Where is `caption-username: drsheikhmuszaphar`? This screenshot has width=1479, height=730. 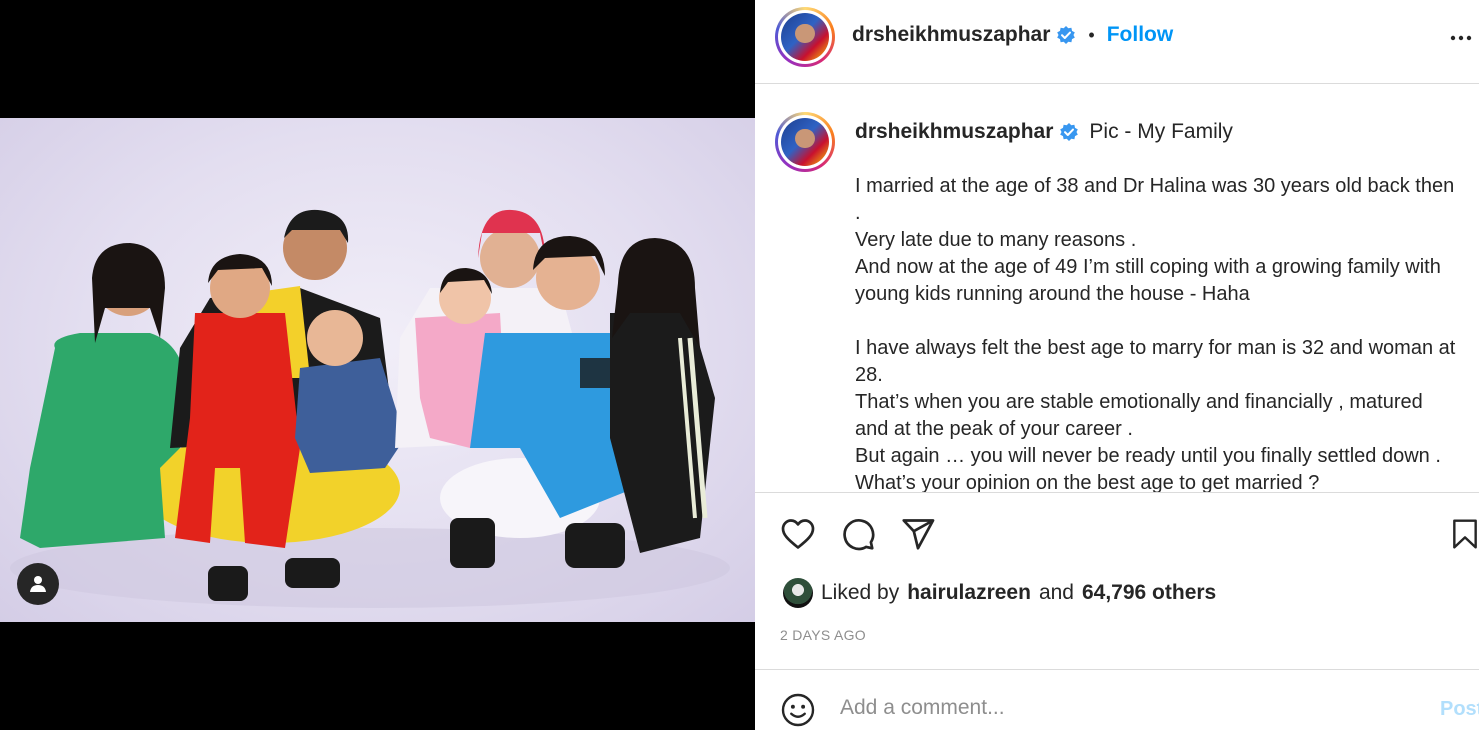 caption-username: drsheikhmuszaphar is located at coordinates (954, 132).